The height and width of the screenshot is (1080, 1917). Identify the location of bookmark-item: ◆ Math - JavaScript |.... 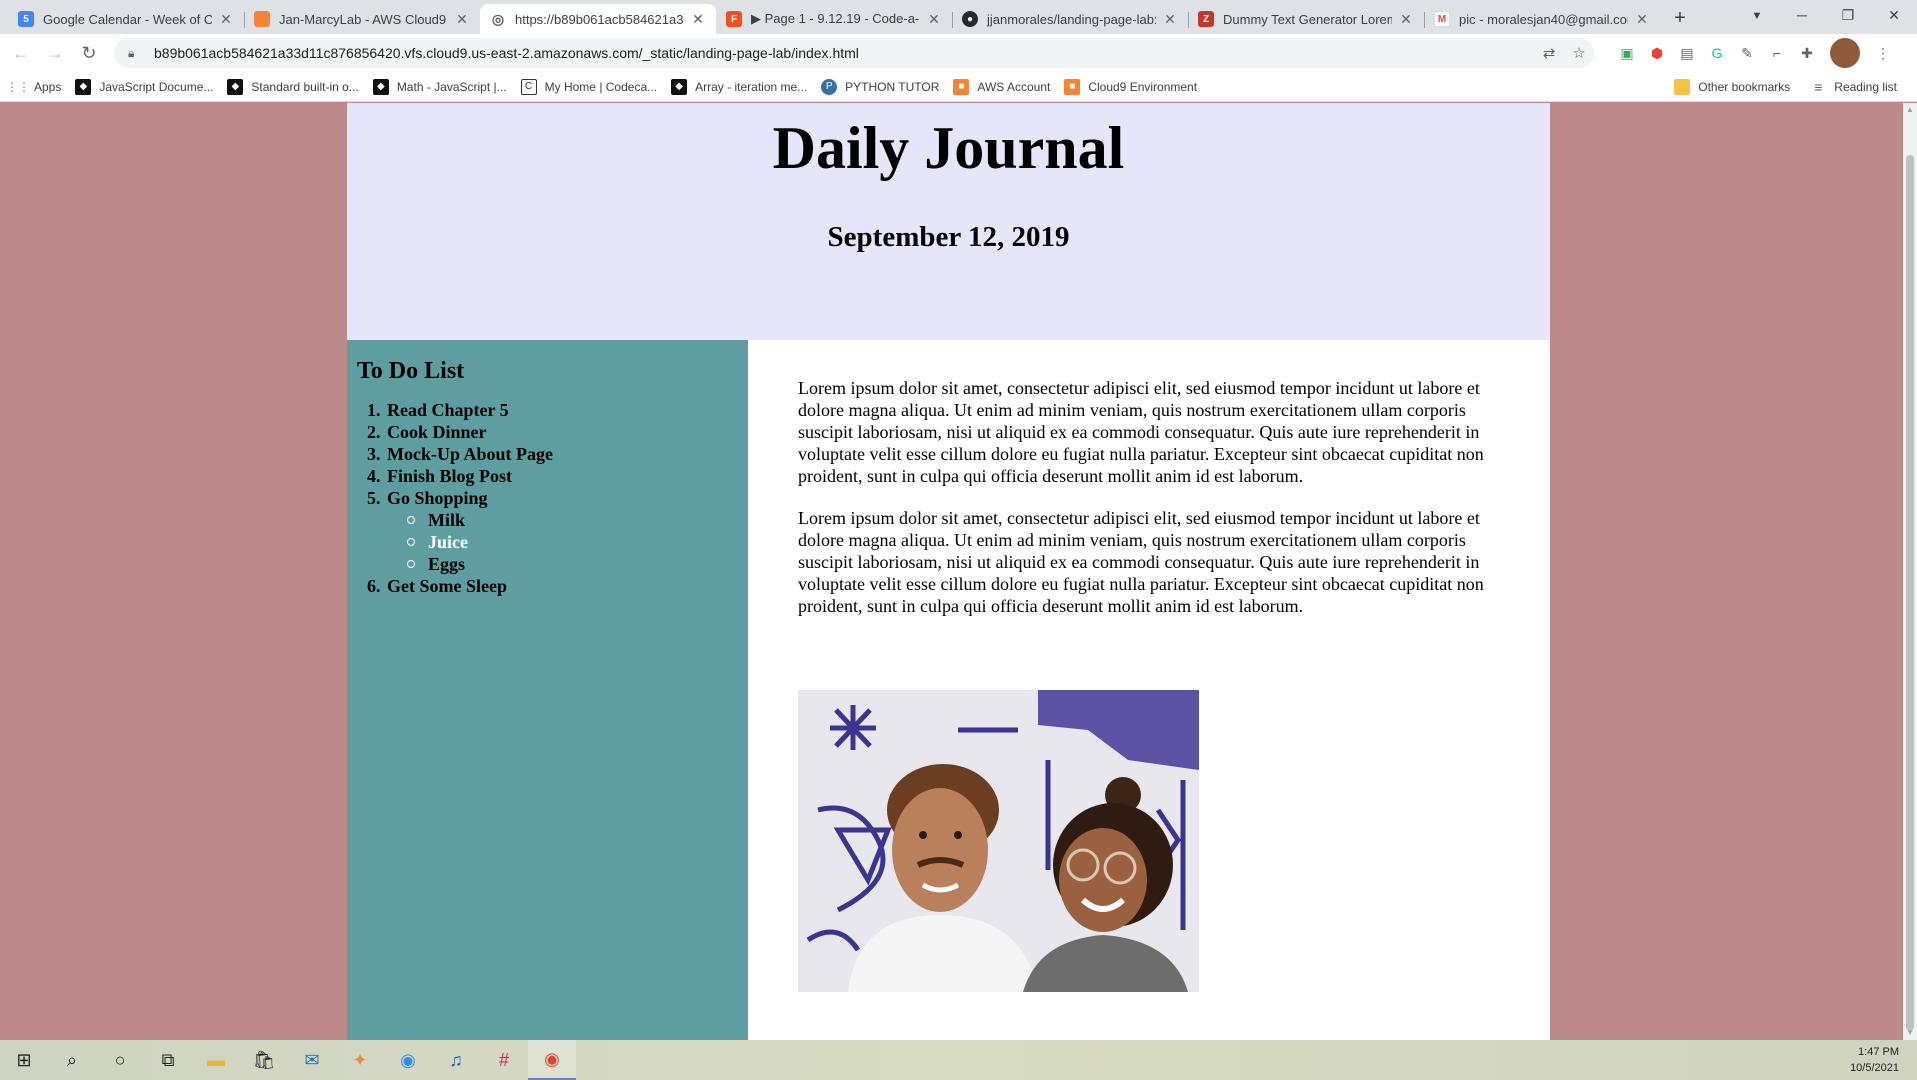
(439, 86).